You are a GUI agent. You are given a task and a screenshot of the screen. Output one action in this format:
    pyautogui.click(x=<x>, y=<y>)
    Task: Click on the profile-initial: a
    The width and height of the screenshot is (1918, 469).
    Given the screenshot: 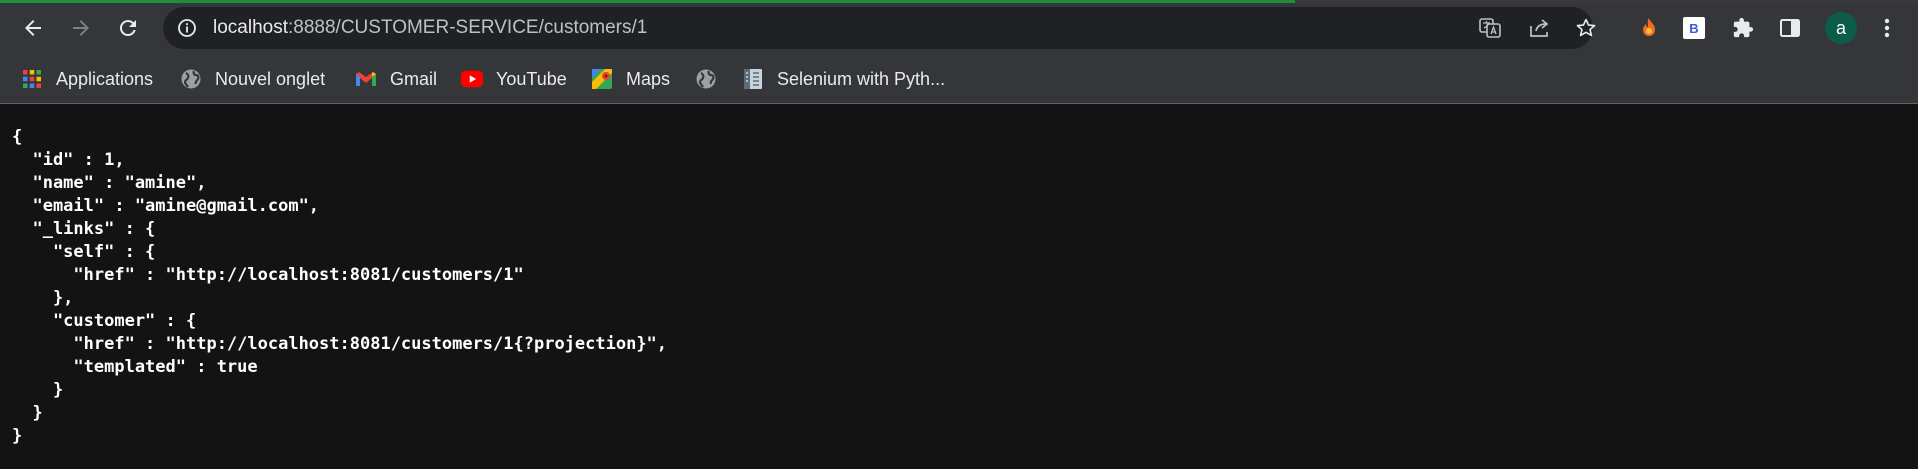 What is the action you would take?
    pyautogui.click(x=1840, y=27)
    